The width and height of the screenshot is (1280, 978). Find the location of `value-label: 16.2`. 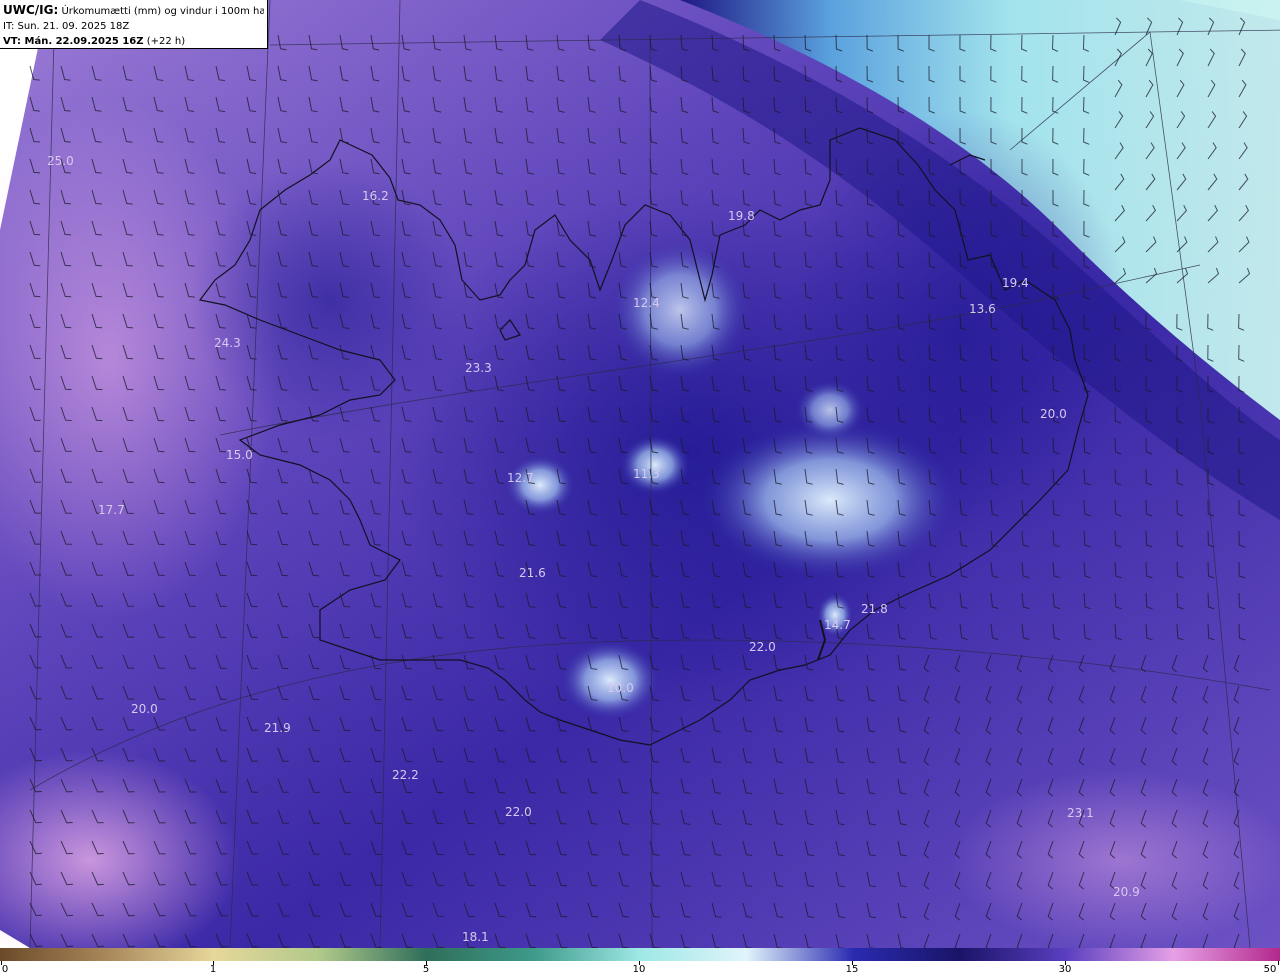

value-label: 16.2 is located at coordinates (375, 196).